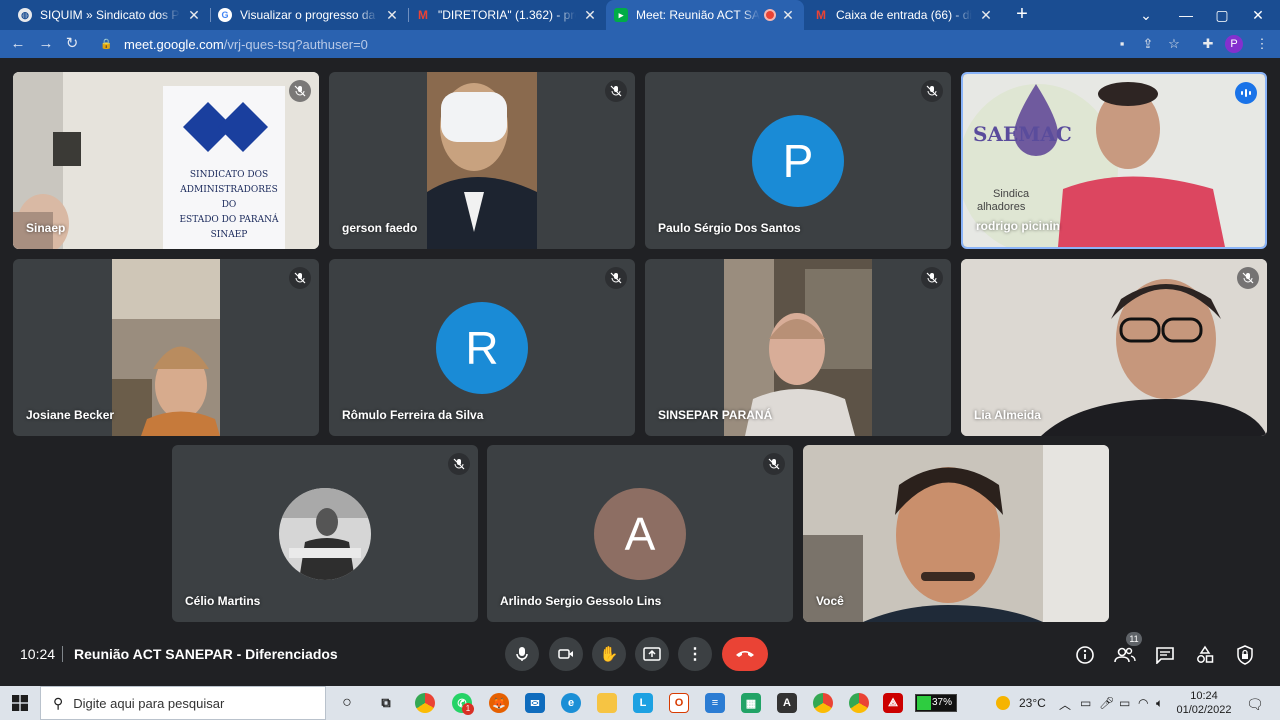 The height and width of the screenshot is (720, 1280). I want to click on tab-search-icon: ⌄, so click(1146, 15).